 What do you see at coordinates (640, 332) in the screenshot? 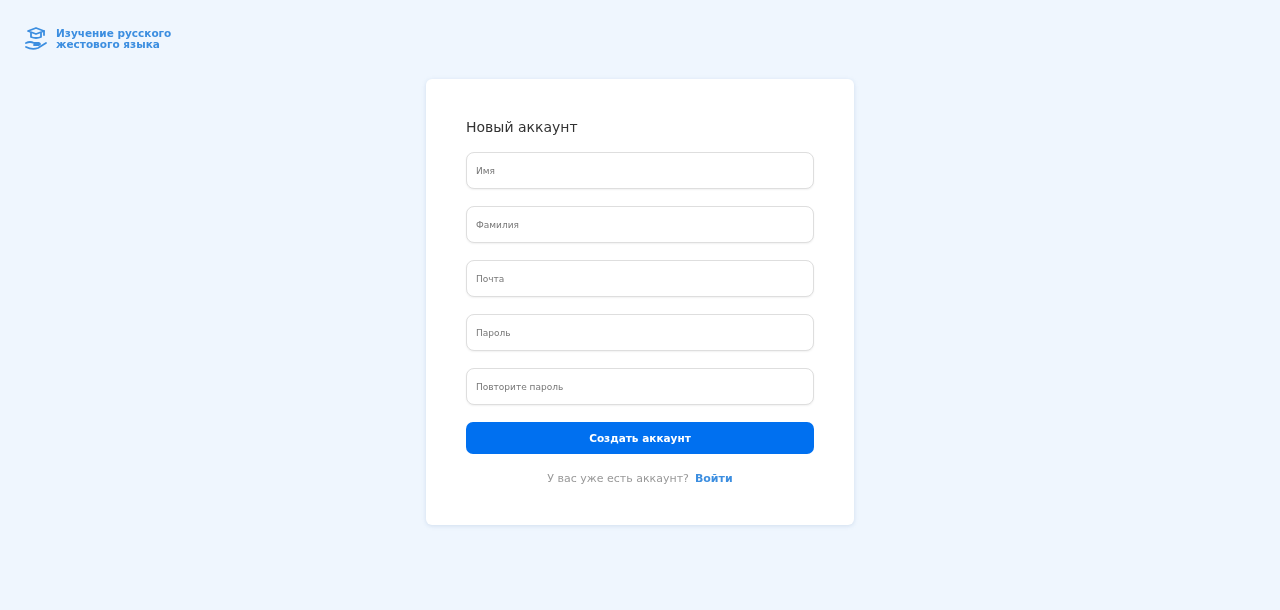
I see `input-field: Пароль` at bounding box center [640, 332].